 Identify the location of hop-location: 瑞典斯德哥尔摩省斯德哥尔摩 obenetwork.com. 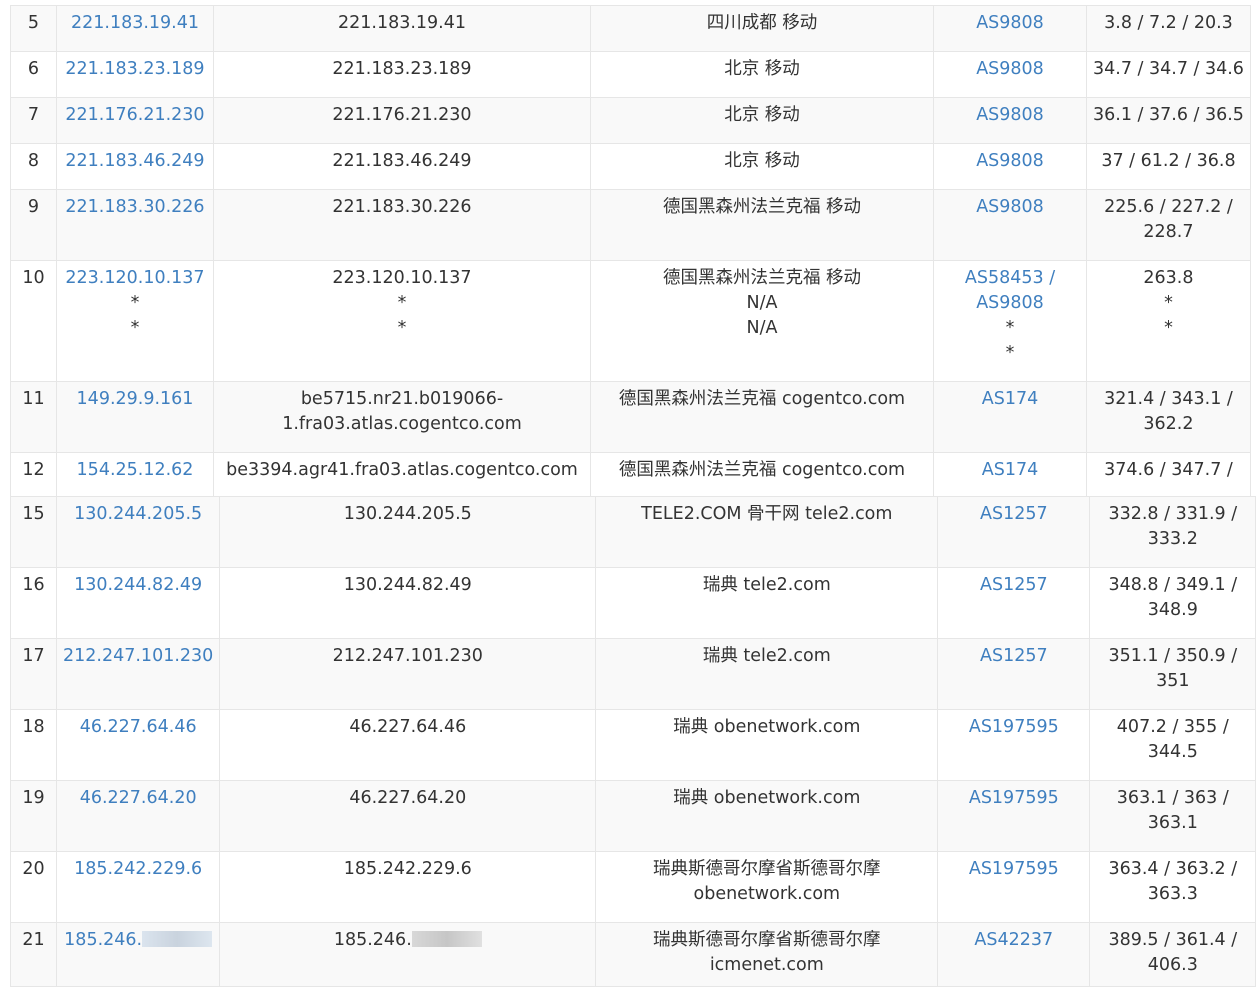
(767, 887).